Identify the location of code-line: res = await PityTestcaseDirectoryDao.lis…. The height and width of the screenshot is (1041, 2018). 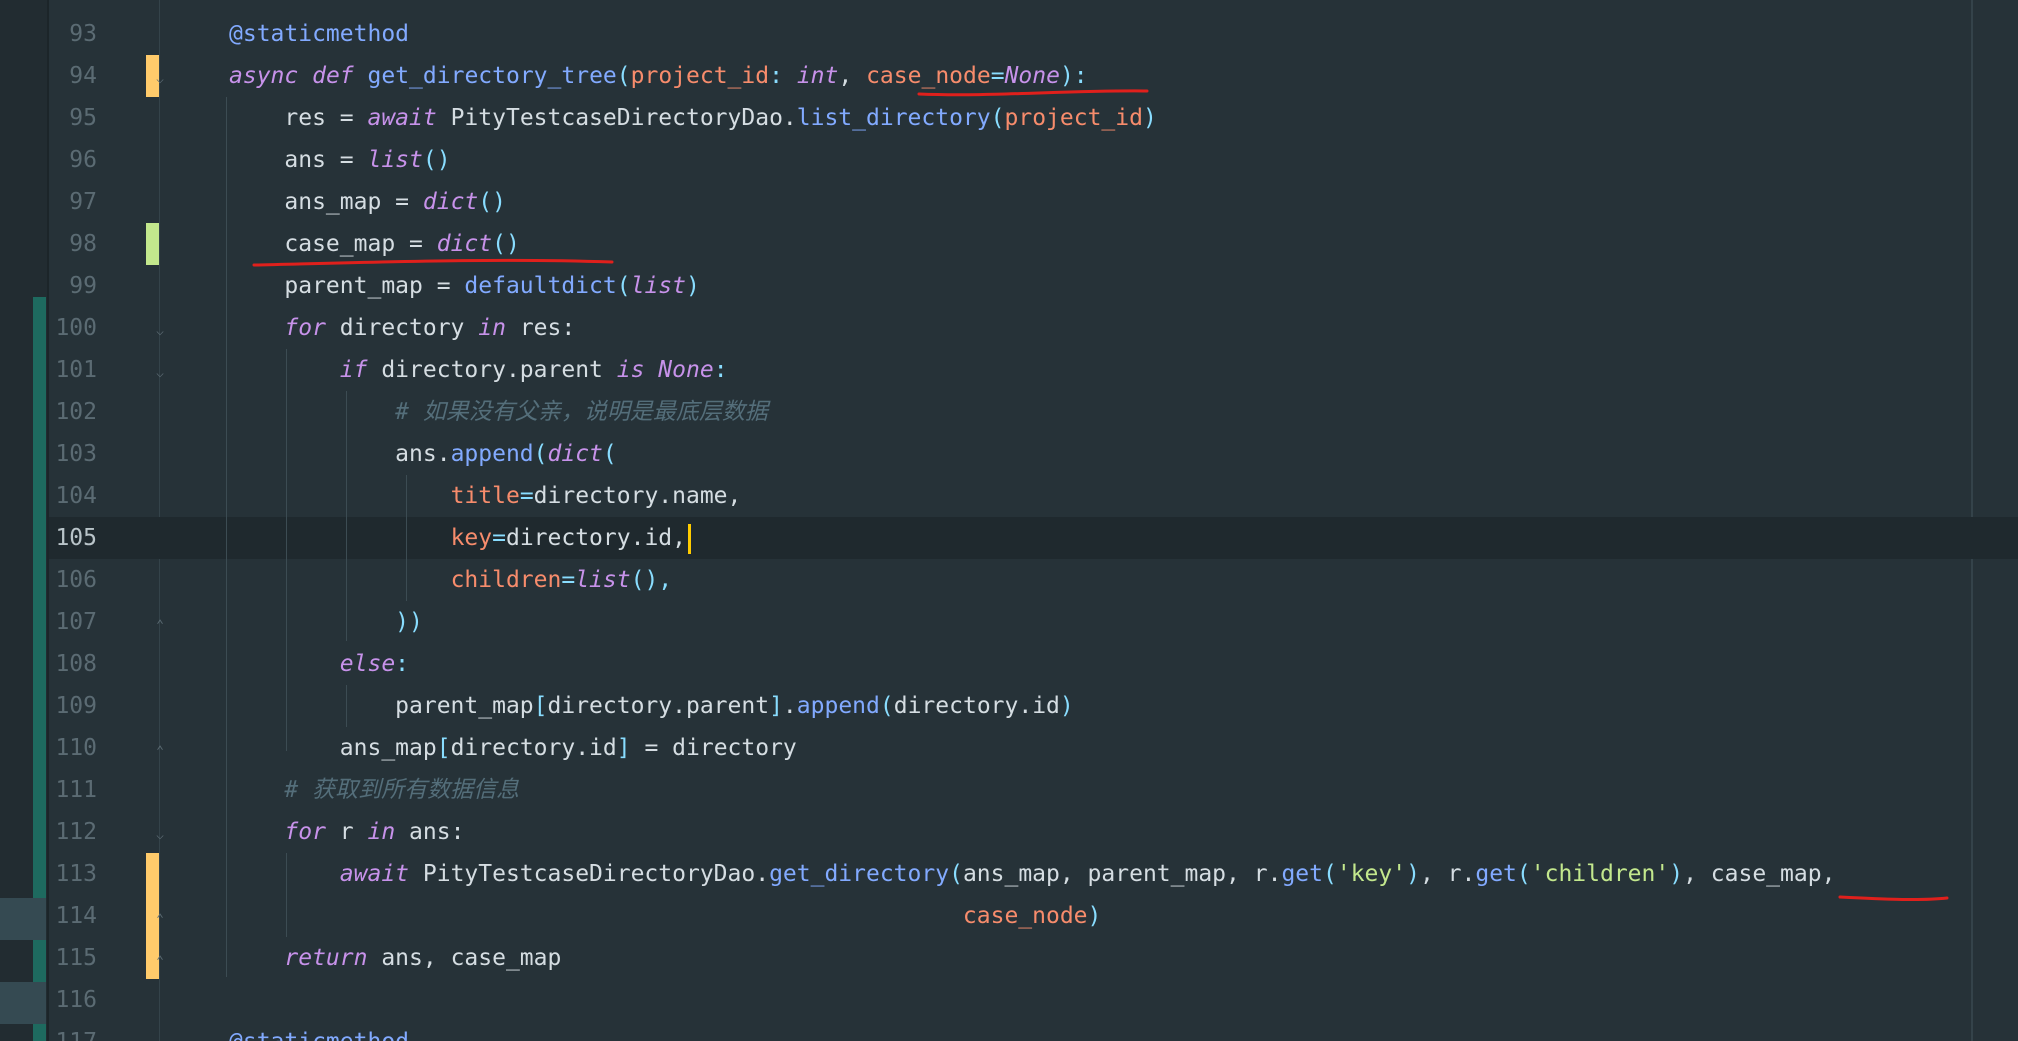
(693, 118).